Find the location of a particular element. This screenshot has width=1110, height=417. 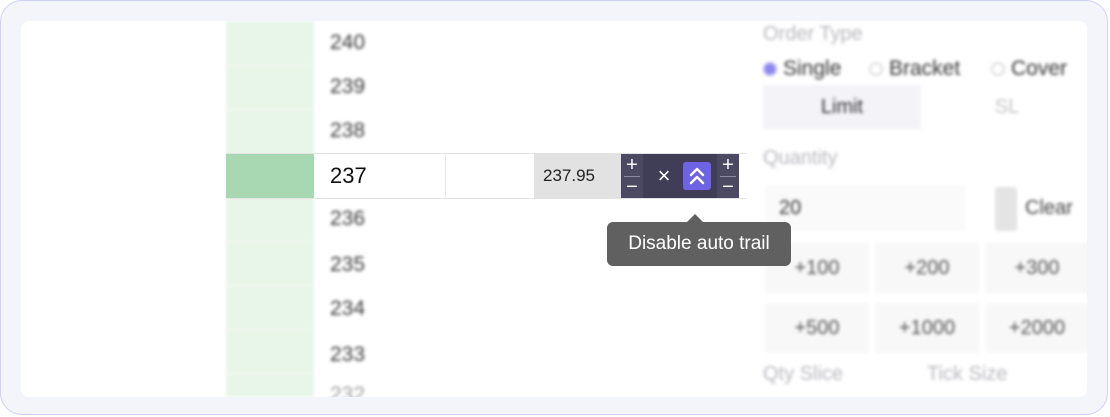

double-chevron-up-icon is located at coordinates (697, 176).